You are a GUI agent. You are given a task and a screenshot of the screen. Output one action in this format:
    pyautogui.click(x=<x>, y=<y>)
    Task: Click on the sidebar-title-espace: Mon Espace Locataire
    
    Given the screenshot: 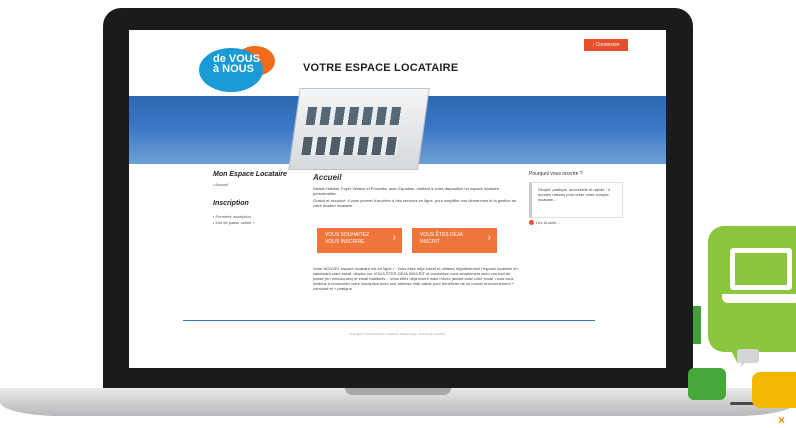 What is the action you would take?
    pyautogui.click(x=250, y=174)
    